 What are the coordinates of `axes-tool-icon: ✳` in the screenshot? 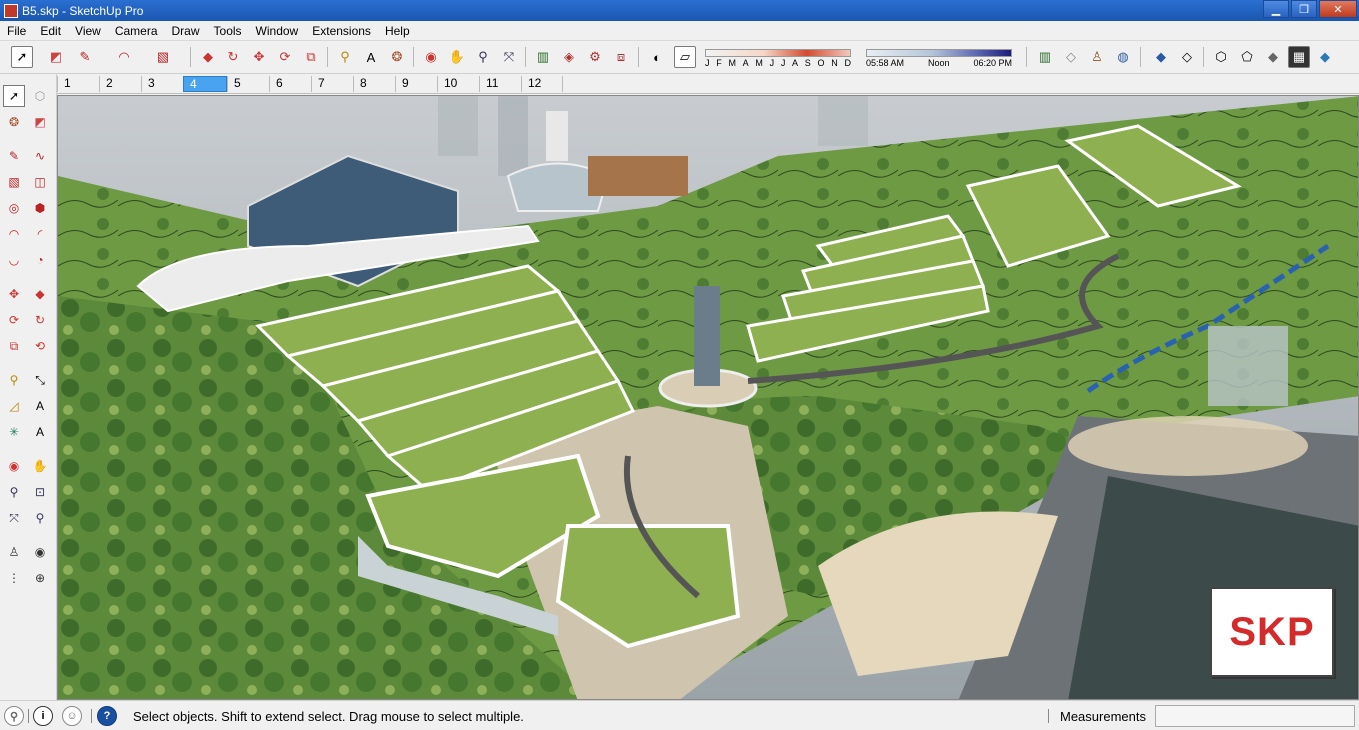 It's located at (14, 432).